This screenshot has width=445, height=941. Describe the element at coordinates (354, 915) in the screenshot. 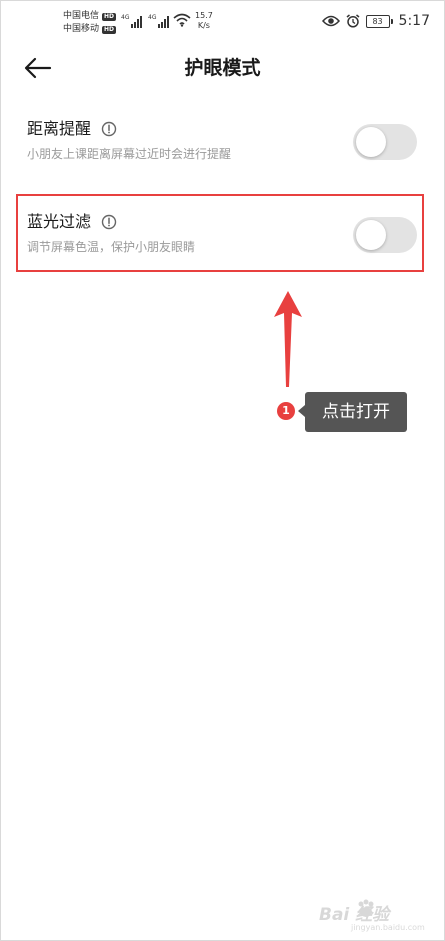

I see `watermark-text: Bai 经验` at that location.